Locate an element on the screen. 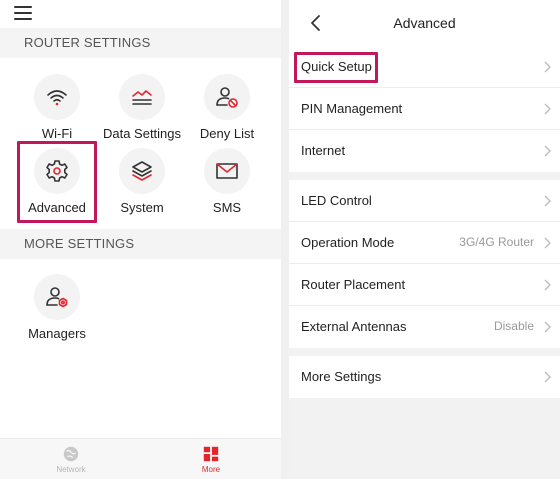  tile-system: System is located at coordinates (142, 183).